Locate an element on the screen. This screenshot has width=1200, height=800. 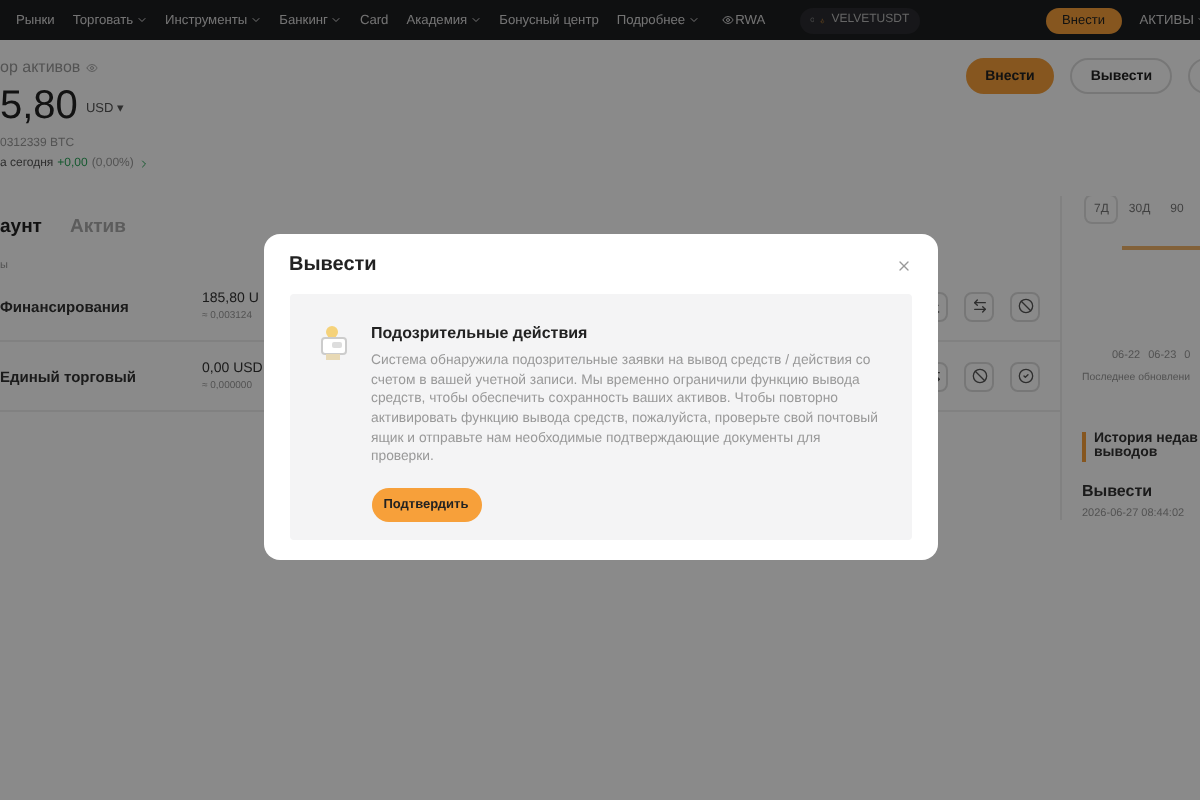
swap-button is located at coordinates (979, 306).